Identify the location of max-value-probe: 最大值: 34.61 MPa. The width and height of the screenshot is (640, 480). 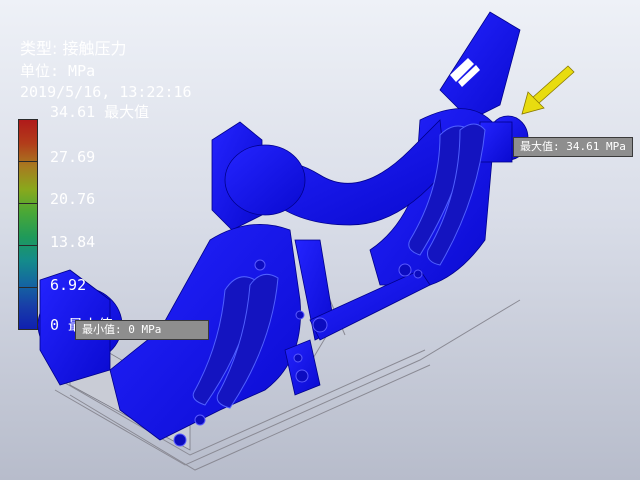
(573, 147).